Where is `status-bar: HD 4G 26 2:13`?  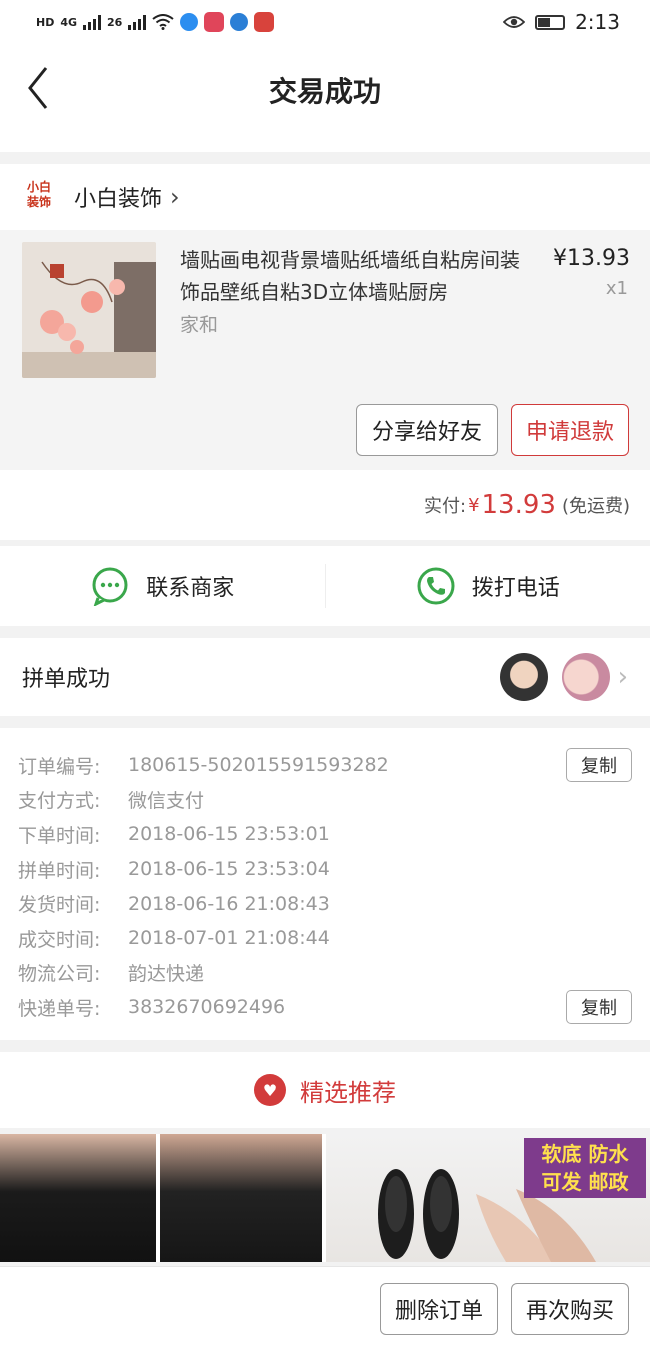
status-bar: HD 4G 26 2:13 is located at coordinates (325, 22).